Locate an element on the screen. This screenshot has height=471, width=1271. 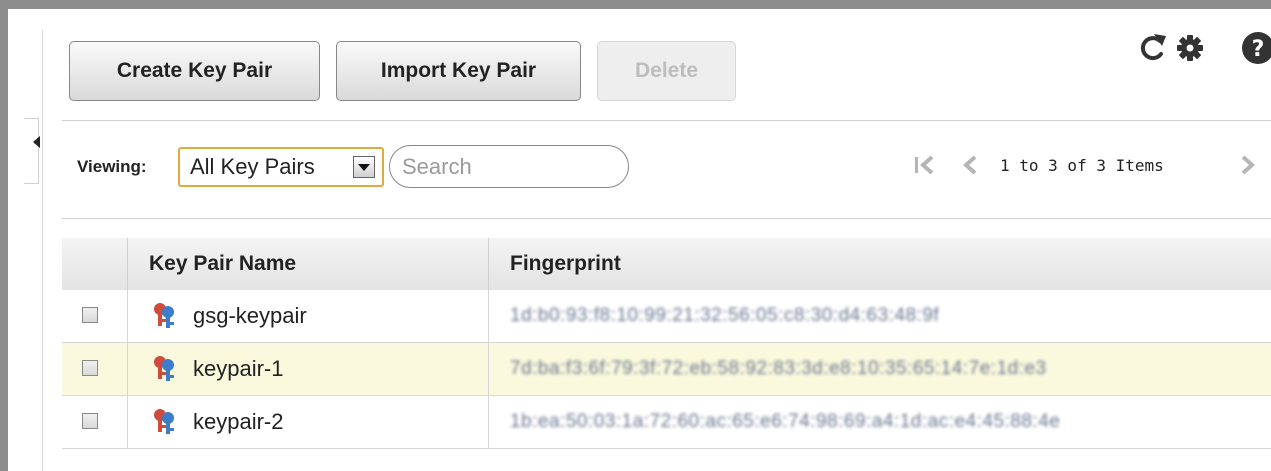
viewing-label: Viewing: is located at coordinates (112, 166).